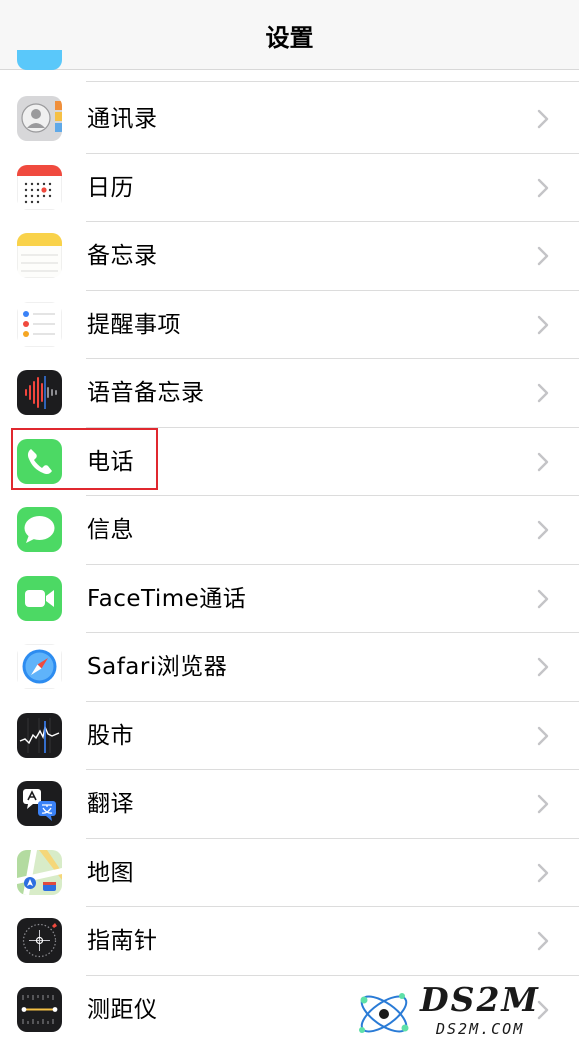 This screenshot has height=1046, width=579. What do you see at coordinates (479, 1029) in the screenshot?
I see `watermark-domain: DS2M.COM` at bounding box center [479, 1029].